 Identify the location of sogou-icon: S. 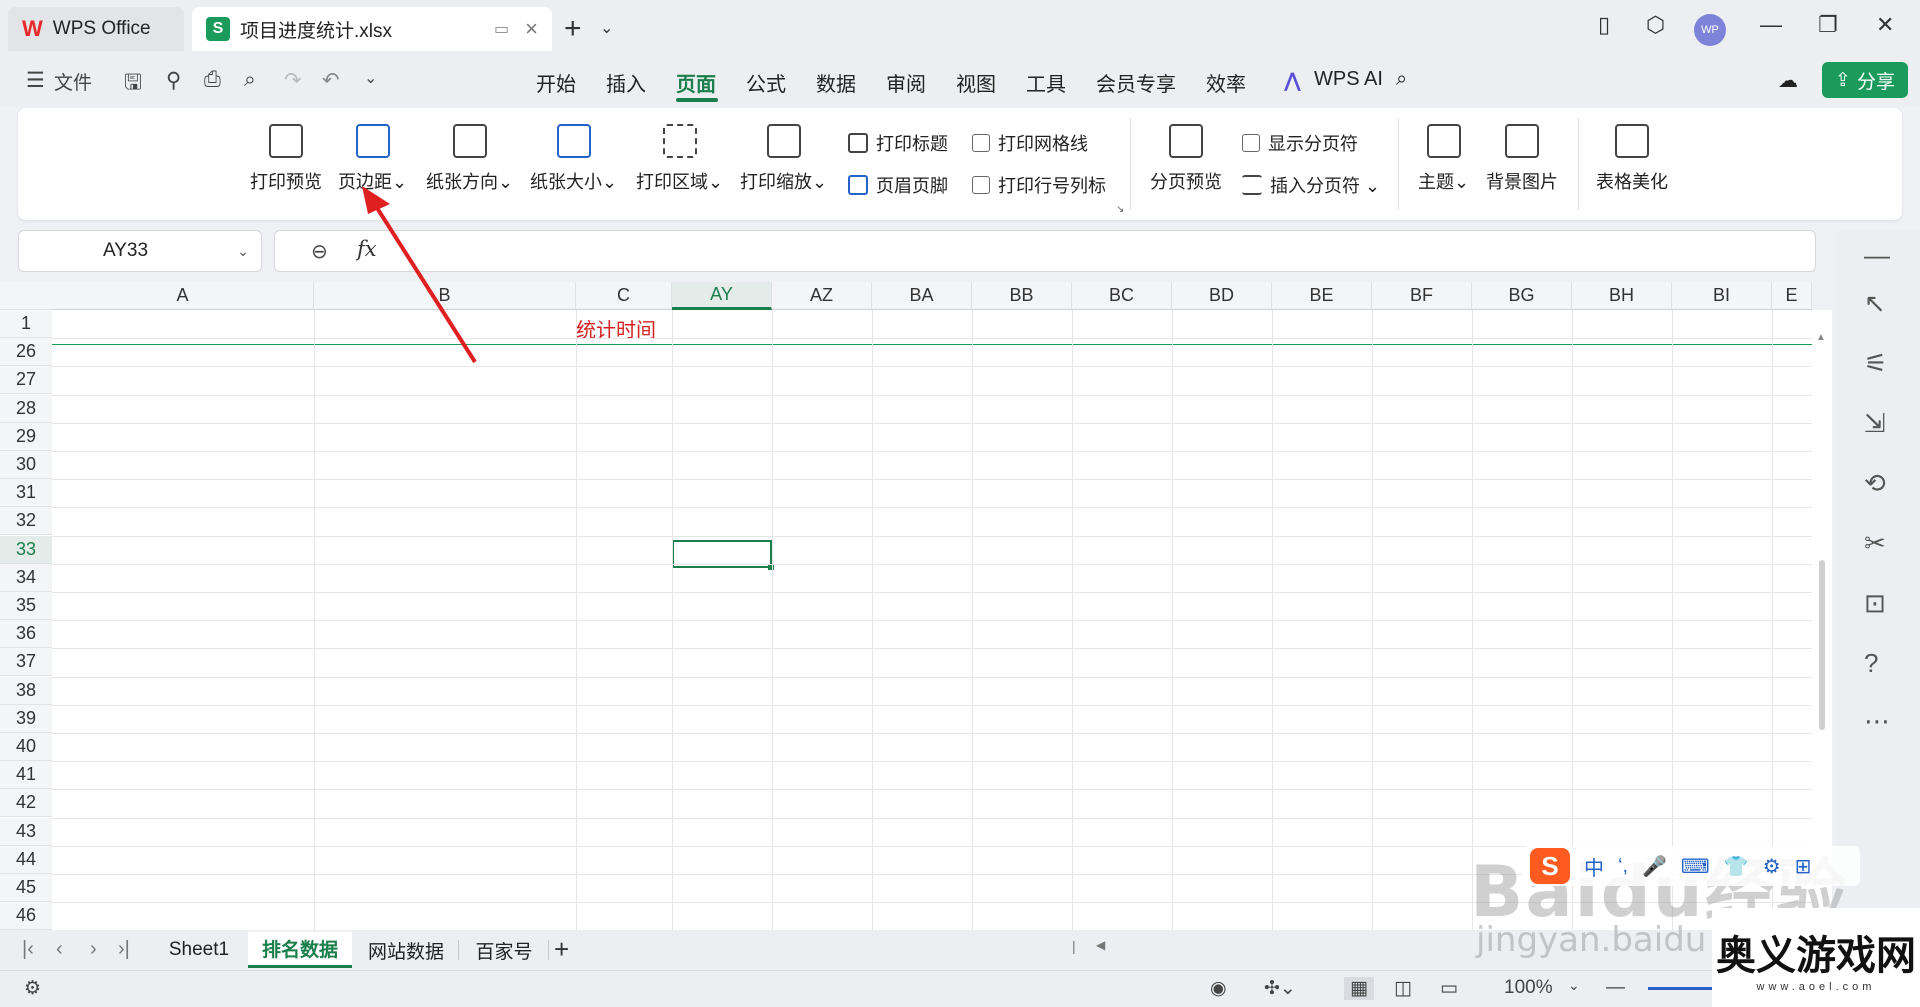
(1550, 866).